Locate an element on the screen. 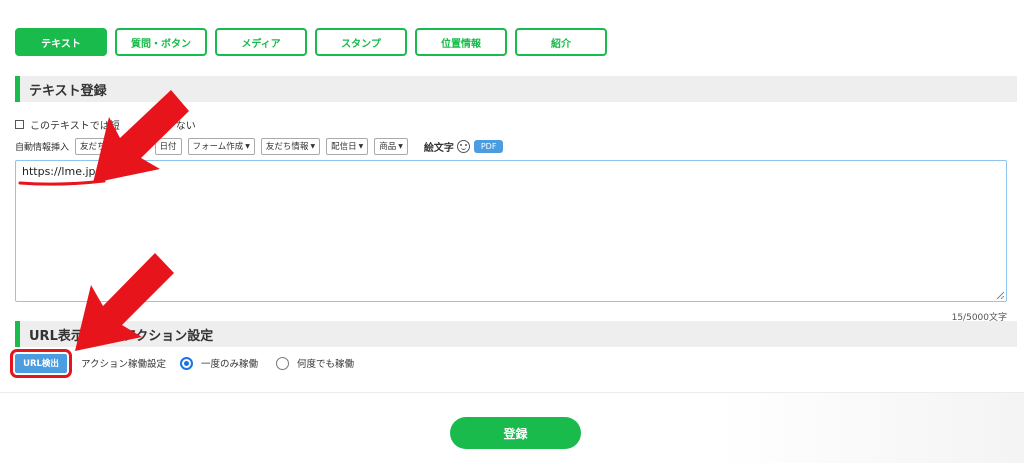  pdf-button: PDF is located at coordinates (488, 146).